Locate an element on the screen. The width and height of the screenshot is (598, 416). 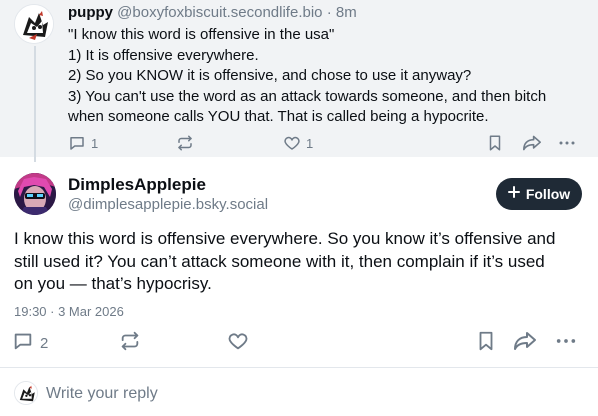
parent-author-name: puppy is located at coordinates (90, 12).